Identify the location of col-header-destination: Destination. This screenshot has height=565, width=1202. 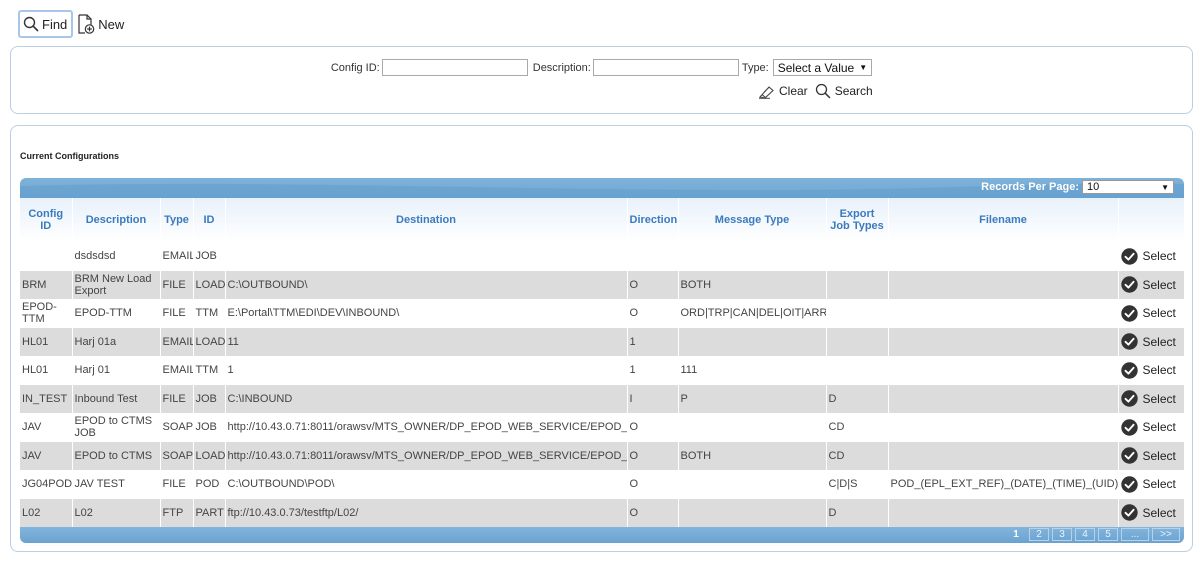
(426, 220).